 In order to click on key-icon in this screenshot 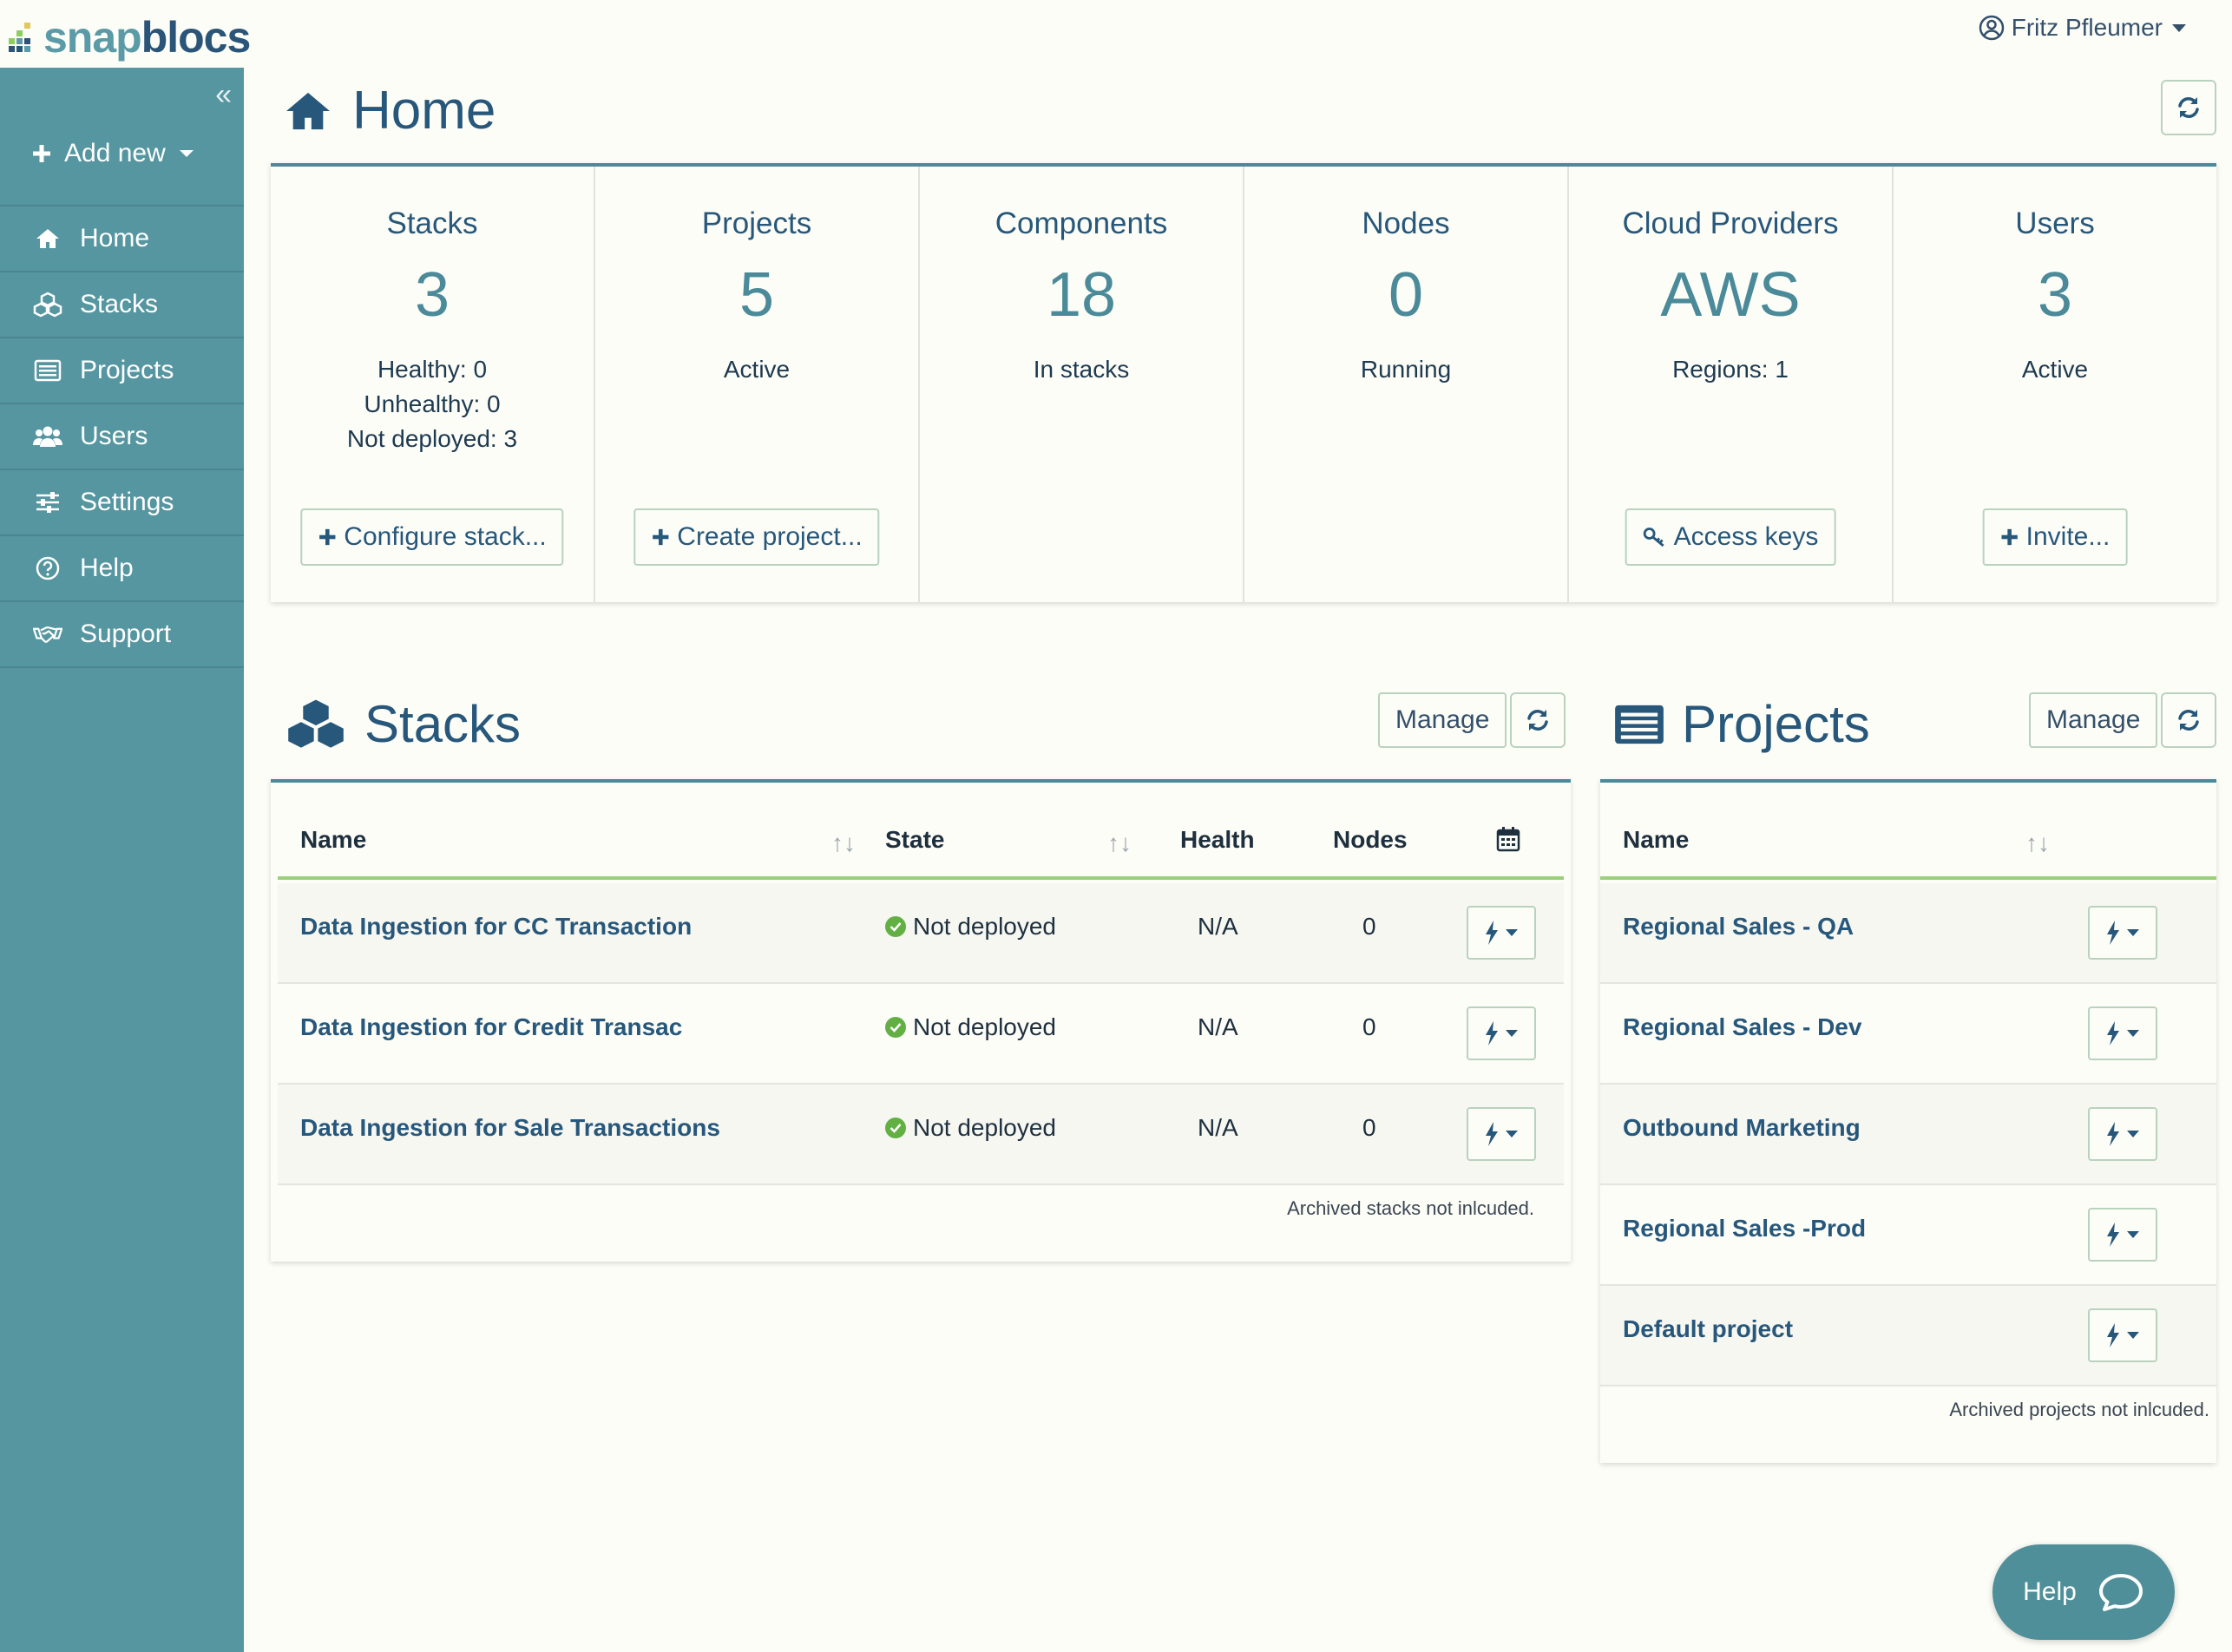, I will do `click(1655, 537)`.